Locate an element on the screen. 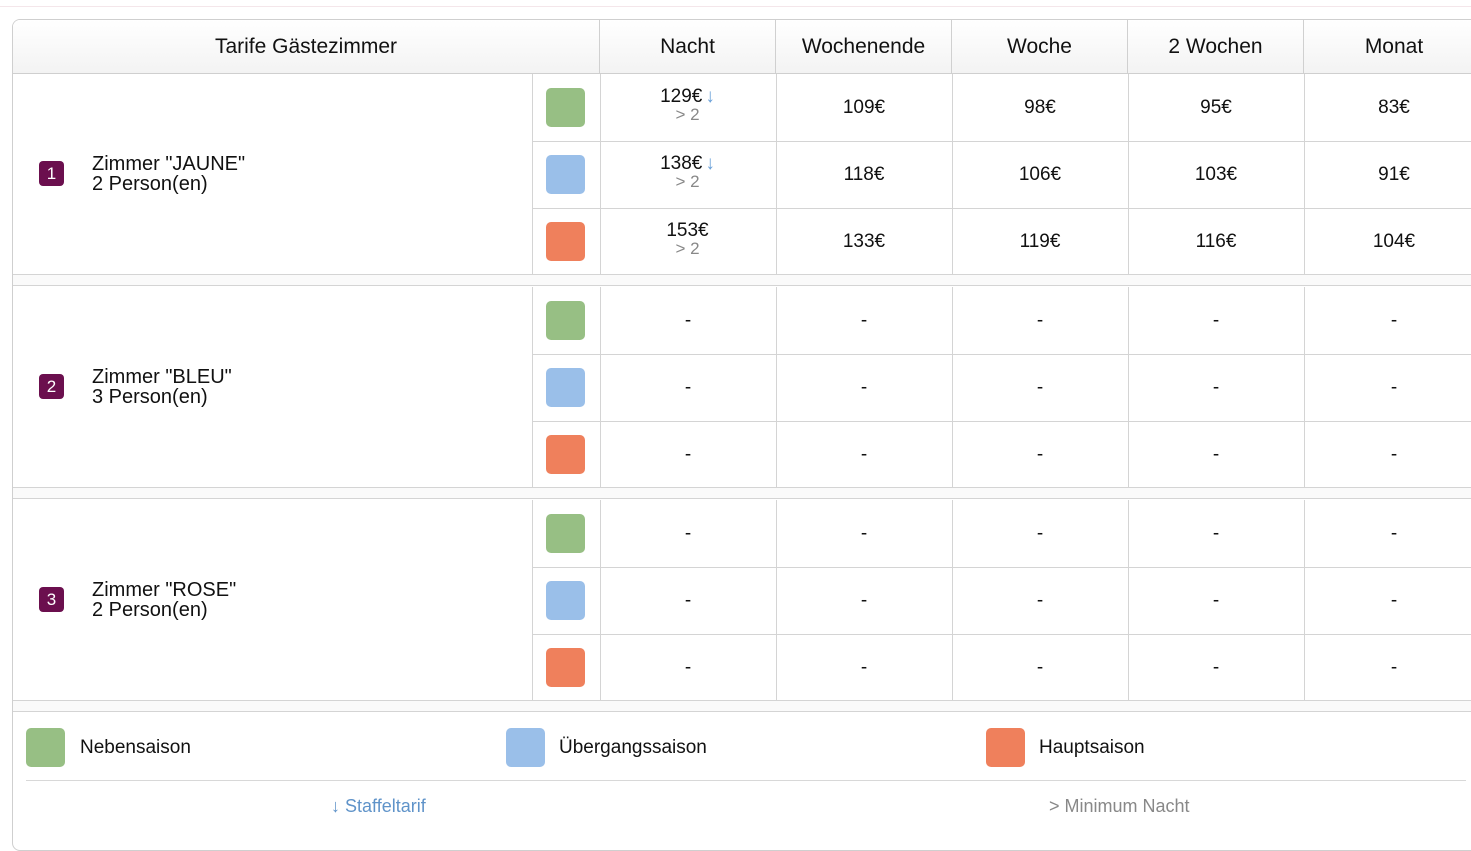 This screenshot has height=851, width=1471. header-weekend: Wochenende is located at coordinates (864, 46).